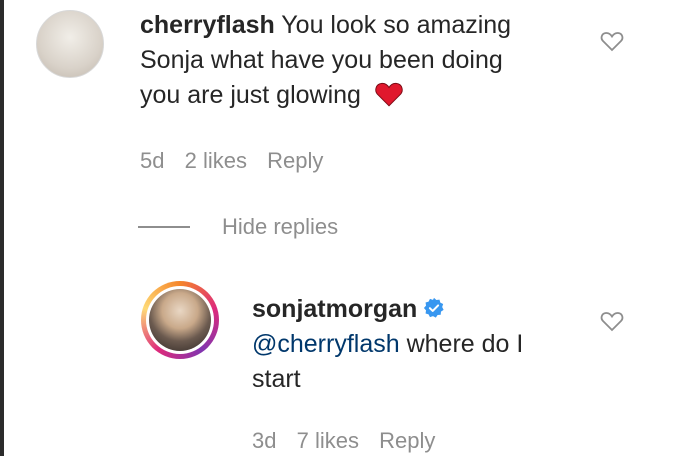 The height and width of the screenshot is (456, 680). What do you see at coordinates (250, 95) in the screenshot?
I see `comment-text-line3: you are just glowing` at bounding box center [250, 95].